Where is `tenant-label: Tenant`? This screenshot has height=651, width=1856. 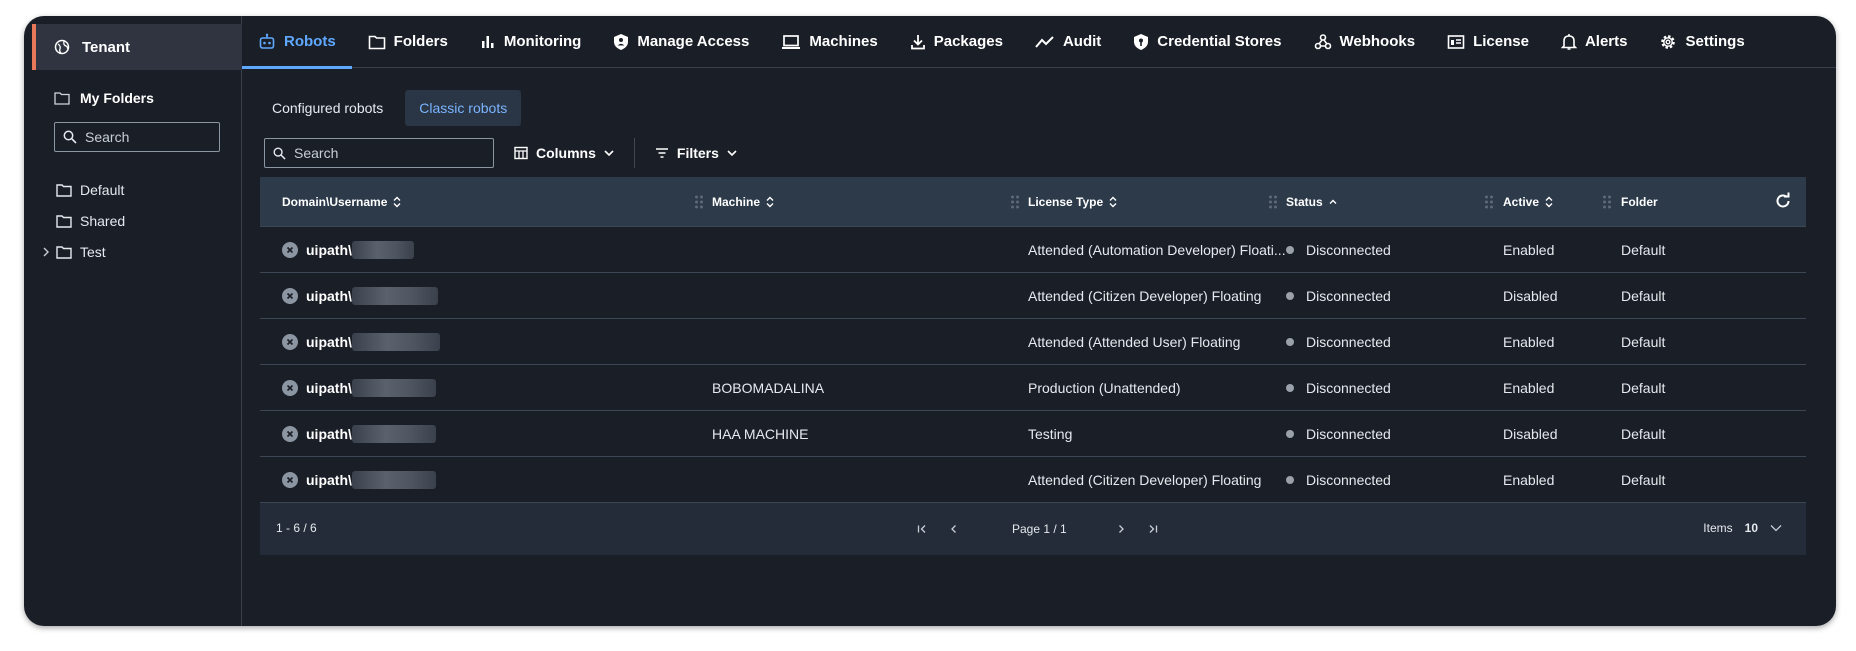 tenant-label: Tenant is located at coordinates (106, 47).